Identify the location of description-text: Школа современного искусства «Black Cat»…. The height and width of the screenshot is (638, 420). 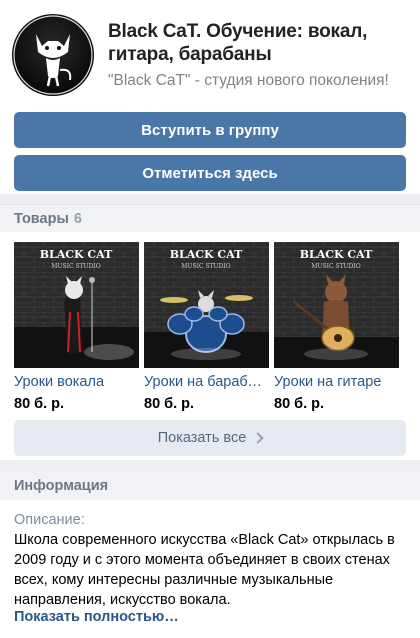
(204, 570).